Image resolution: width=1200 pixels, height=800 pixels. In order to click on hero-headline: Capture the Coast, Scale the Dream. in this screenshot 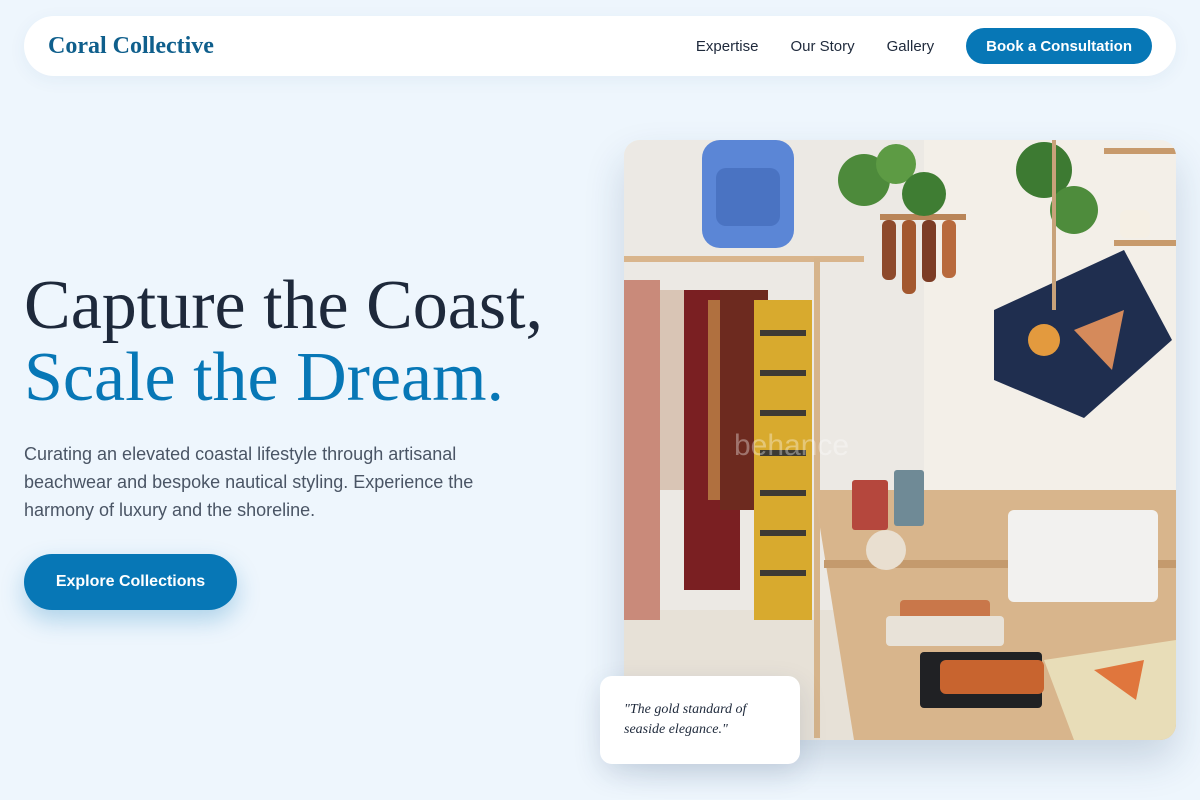, I will do `click(304, 342)`.